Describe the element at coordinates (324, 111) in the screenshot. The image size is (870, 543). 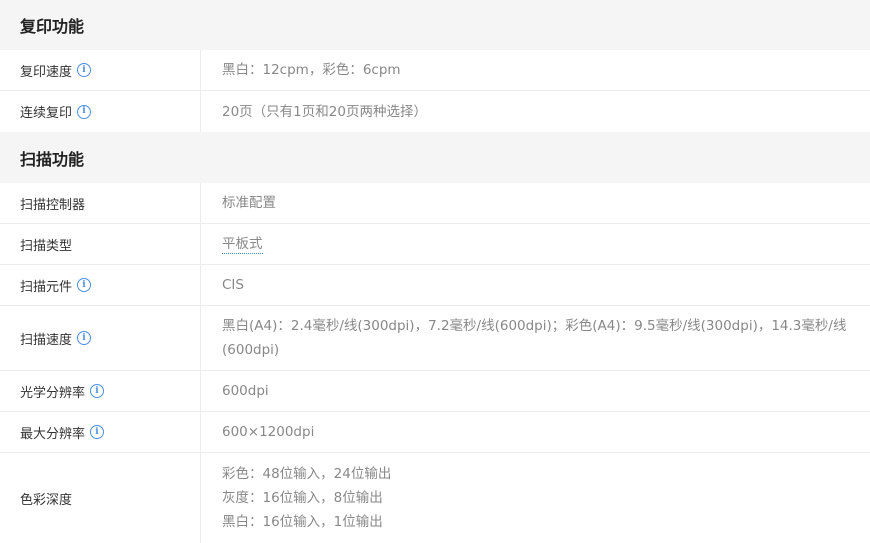
I see `spec-value: 20页（只有1页和20页两种选择）` at that location.